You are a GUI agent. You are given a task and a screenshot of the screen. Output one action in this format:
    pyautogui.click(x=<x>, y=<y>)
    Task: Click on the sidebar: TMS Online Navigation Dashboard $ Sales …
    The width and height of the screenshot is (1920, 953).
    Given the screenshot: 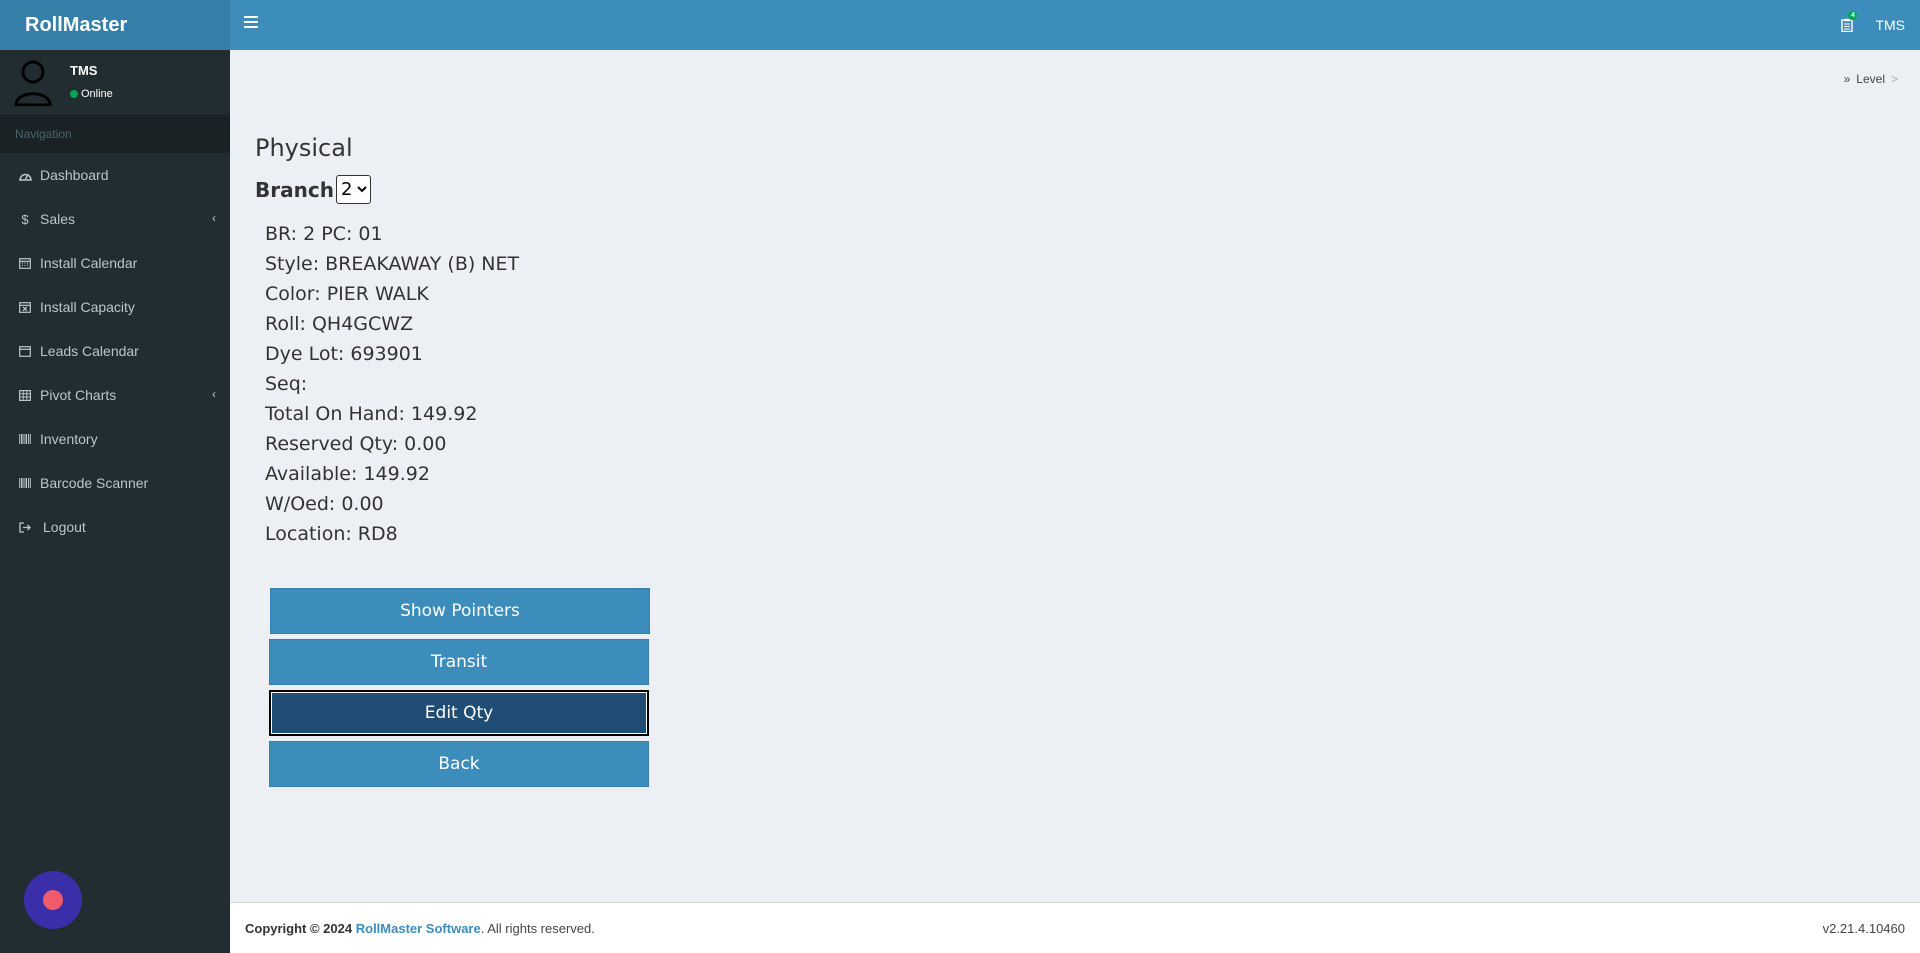 What is the action you would take?
    pyautogui.click(x=115, y=501)
    